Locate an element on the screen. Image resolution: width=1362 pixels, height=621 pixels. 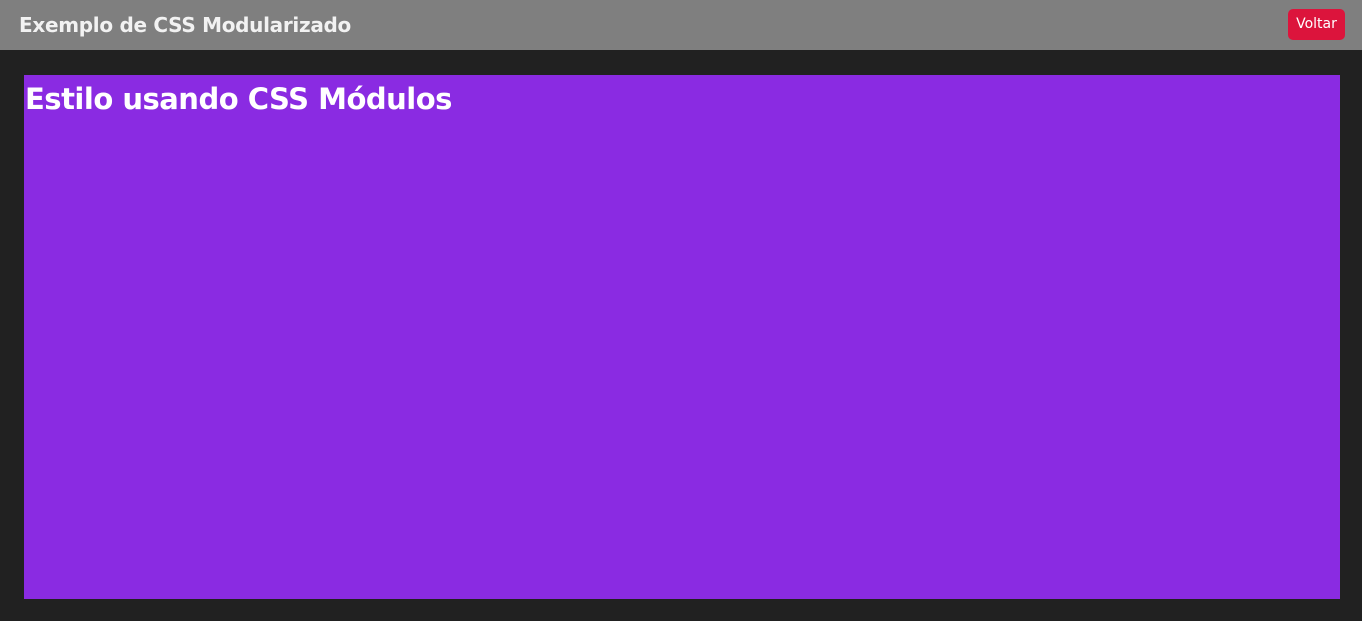
app-header: Exemplo de CSS Modularizado Voltar is located at coordinates (681, 25).